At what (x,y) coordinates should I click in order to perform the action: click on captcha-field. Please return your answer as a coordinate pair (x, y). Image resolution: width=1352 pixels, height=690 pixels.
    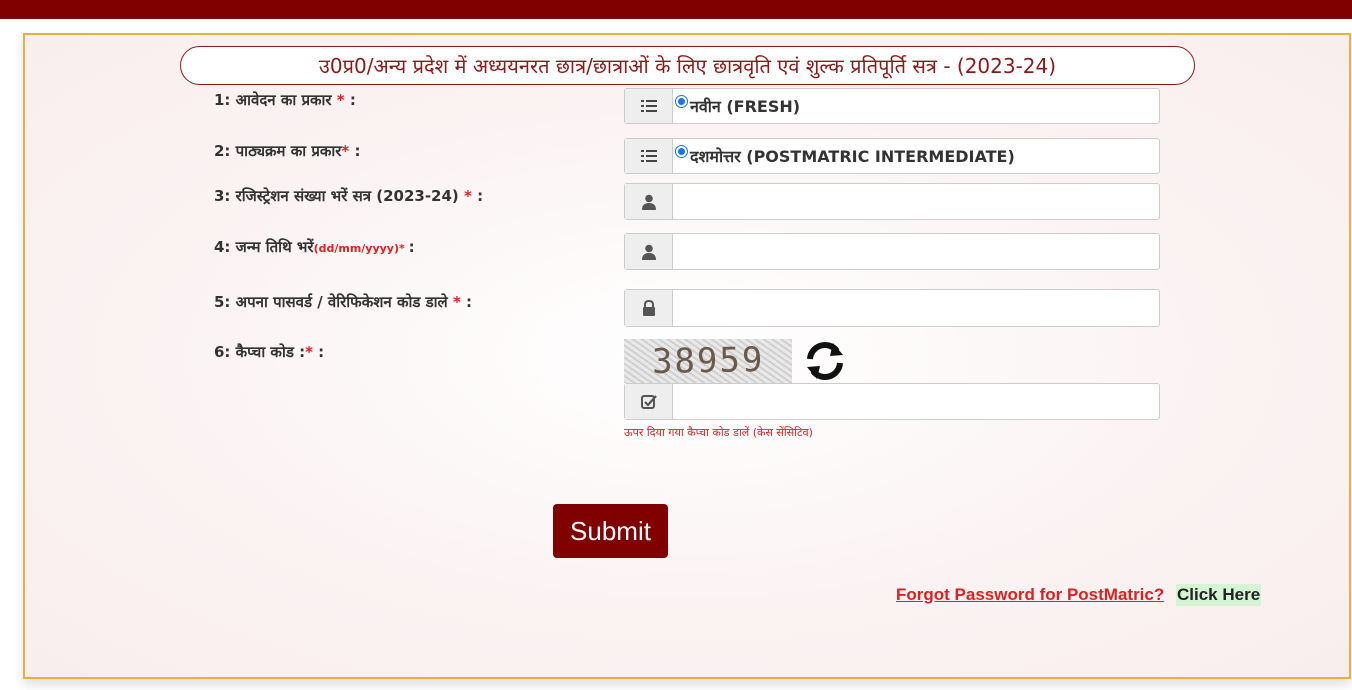
    Looking at the image, I should click on (892, 401).